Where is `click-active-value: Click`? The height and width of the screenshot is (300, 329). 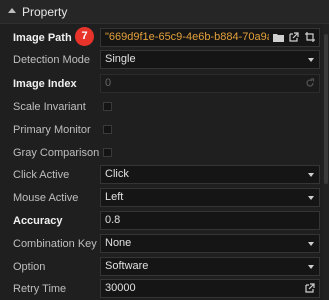 click-active-value: Click is located at coordinates (117, 174).